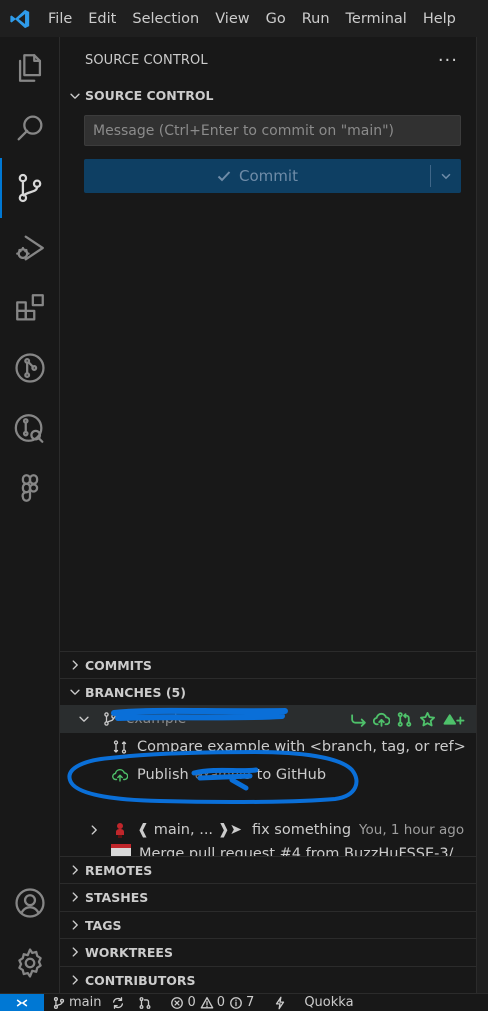 The width and height of the screenshot is (488, 1011). Describe the element at coordinates (189, 830) in the screenshot. I see `main-branch-label: ❰ main, ... ❱➤` at that location.